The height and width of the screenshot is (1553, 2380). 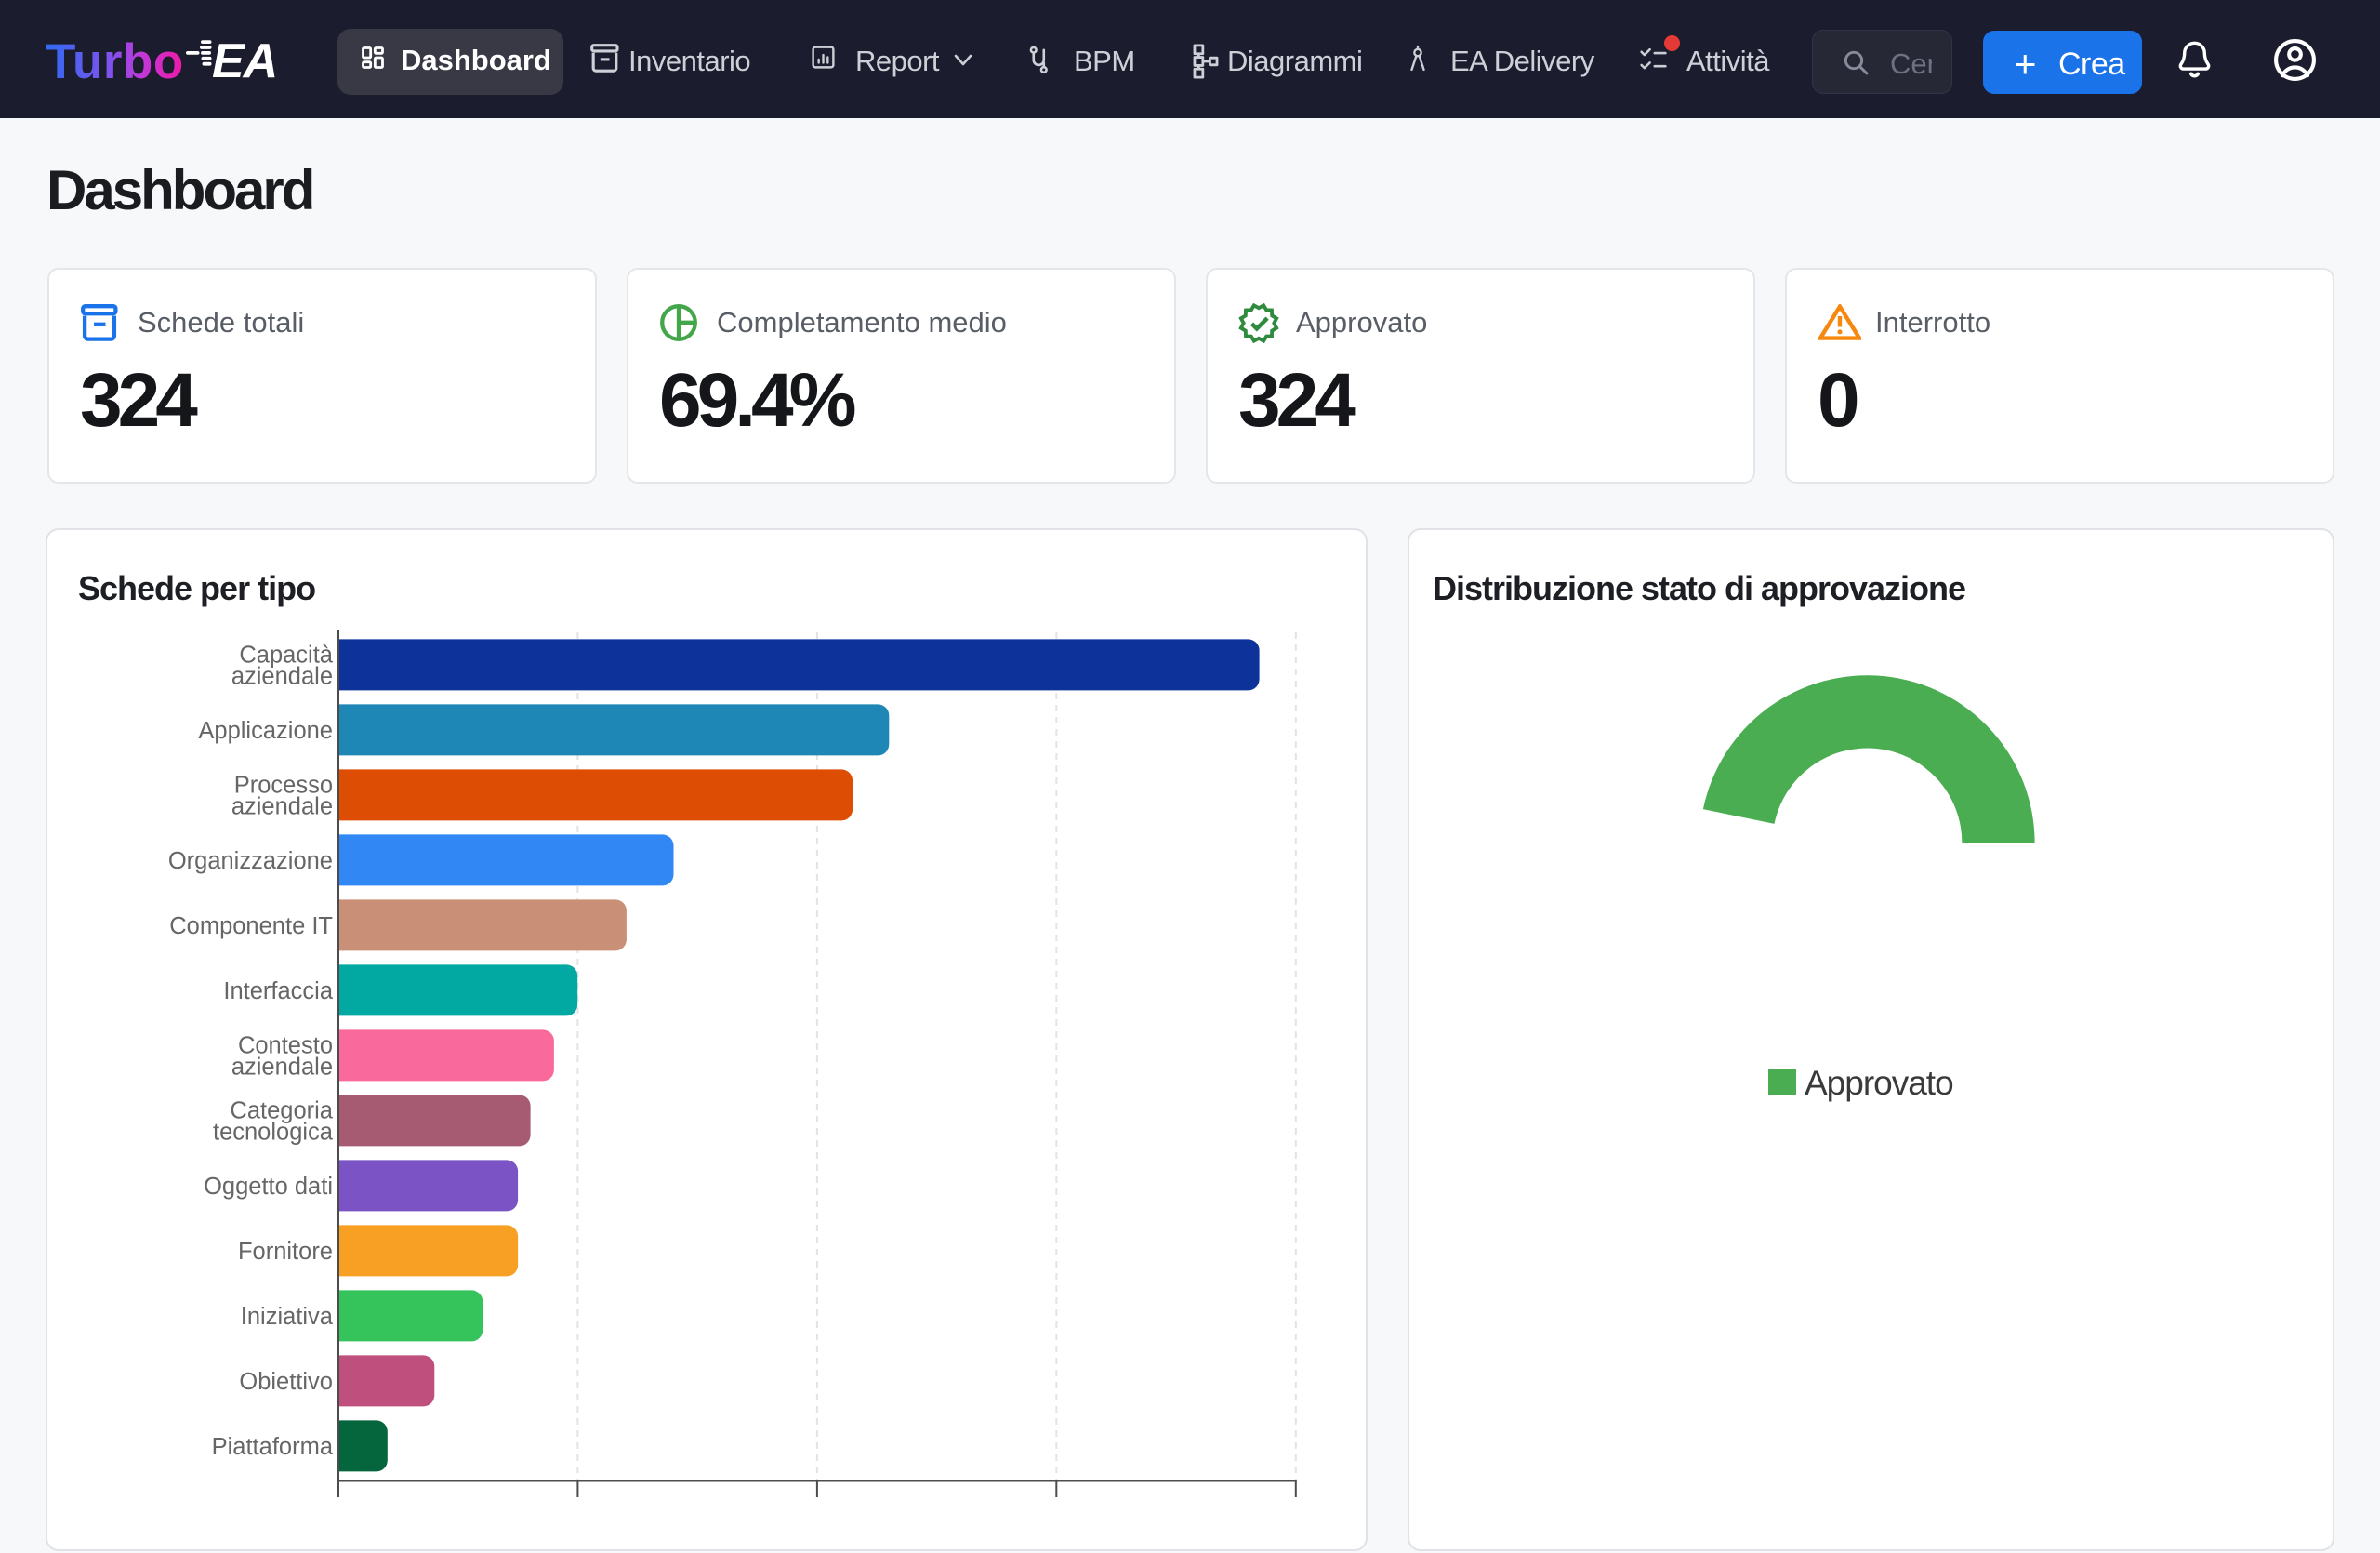 I want to click on svg-text: Interfaccia, so click(x=278, y=991).